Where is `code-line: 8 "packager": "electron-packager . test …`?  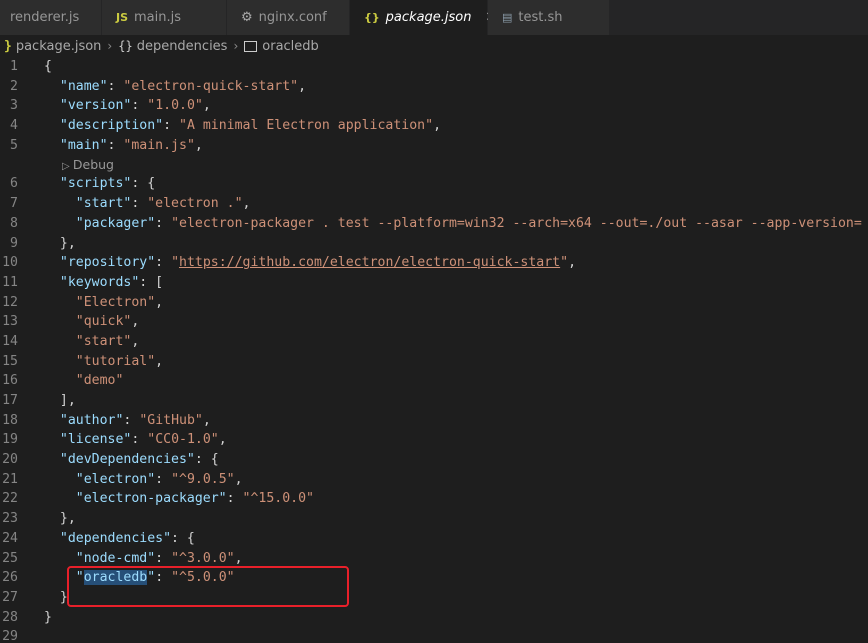
code-line: 8 "packager": "electron-packager . test … is located at coordinates (434, 224).